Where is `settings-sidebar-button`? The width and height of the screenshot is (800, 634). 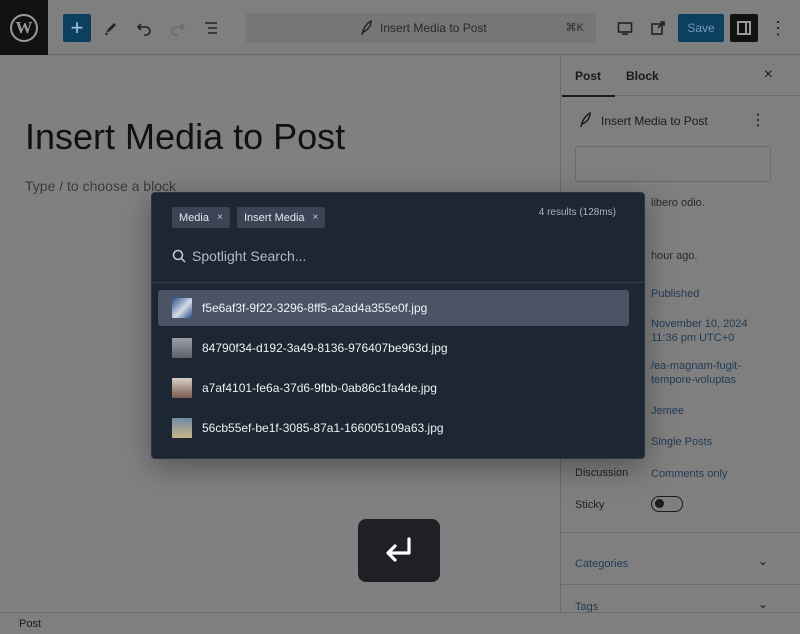 settings-sidebar-button is located at coordinates (744, 28).